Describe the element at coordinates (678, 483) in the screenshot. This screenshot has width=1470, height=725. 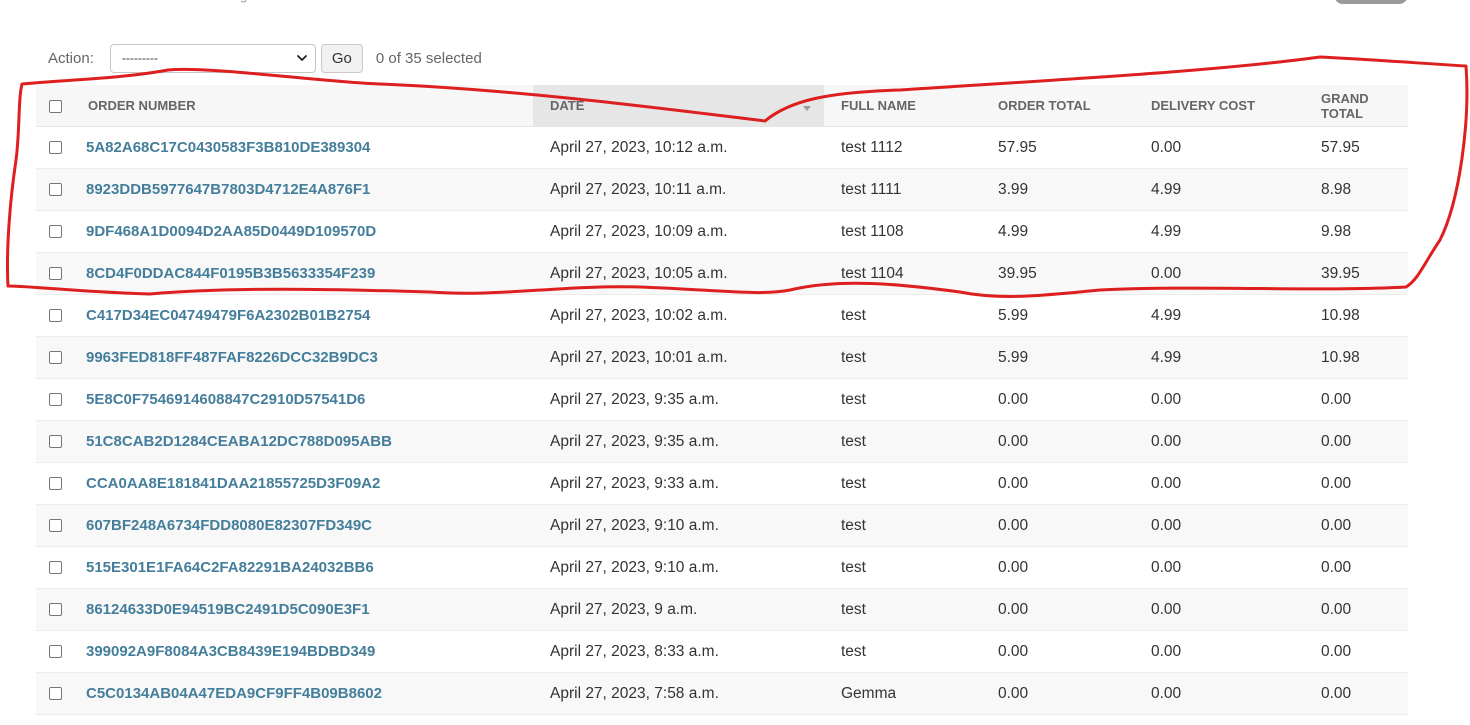
I see `date-cell: April 27, 2023, 9:33 a.m.` at that location.